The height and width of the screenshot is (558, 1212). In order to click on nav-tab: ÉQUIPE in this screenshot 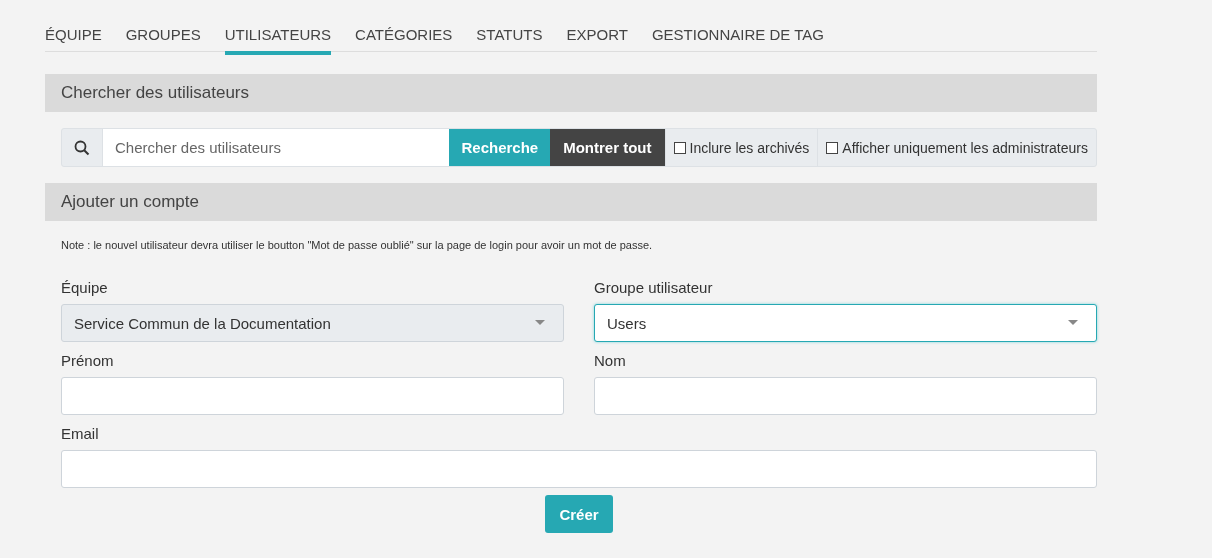, I will do `click(73, 36)`.